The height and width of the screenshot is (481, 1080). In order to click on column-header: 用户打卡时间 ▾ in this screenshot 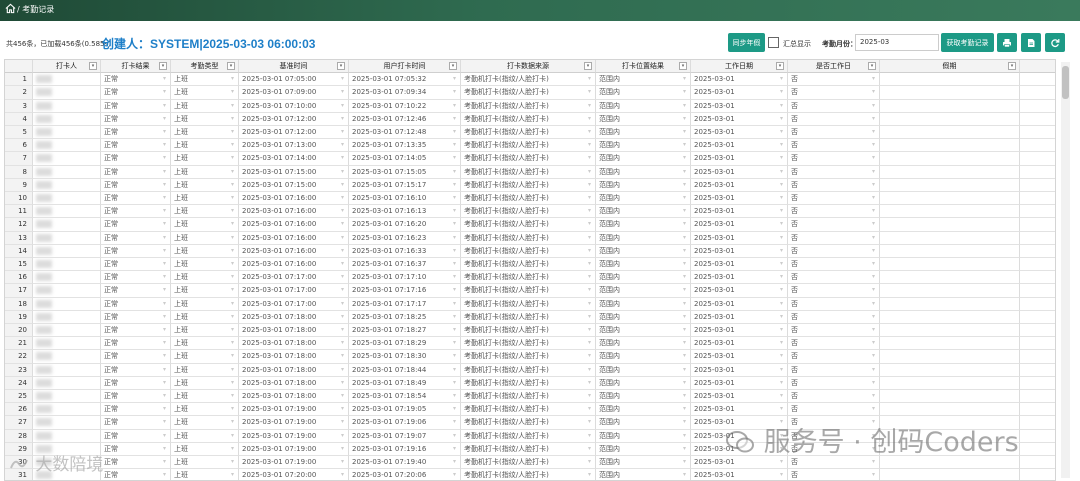, I will do `click(405, 67)`.